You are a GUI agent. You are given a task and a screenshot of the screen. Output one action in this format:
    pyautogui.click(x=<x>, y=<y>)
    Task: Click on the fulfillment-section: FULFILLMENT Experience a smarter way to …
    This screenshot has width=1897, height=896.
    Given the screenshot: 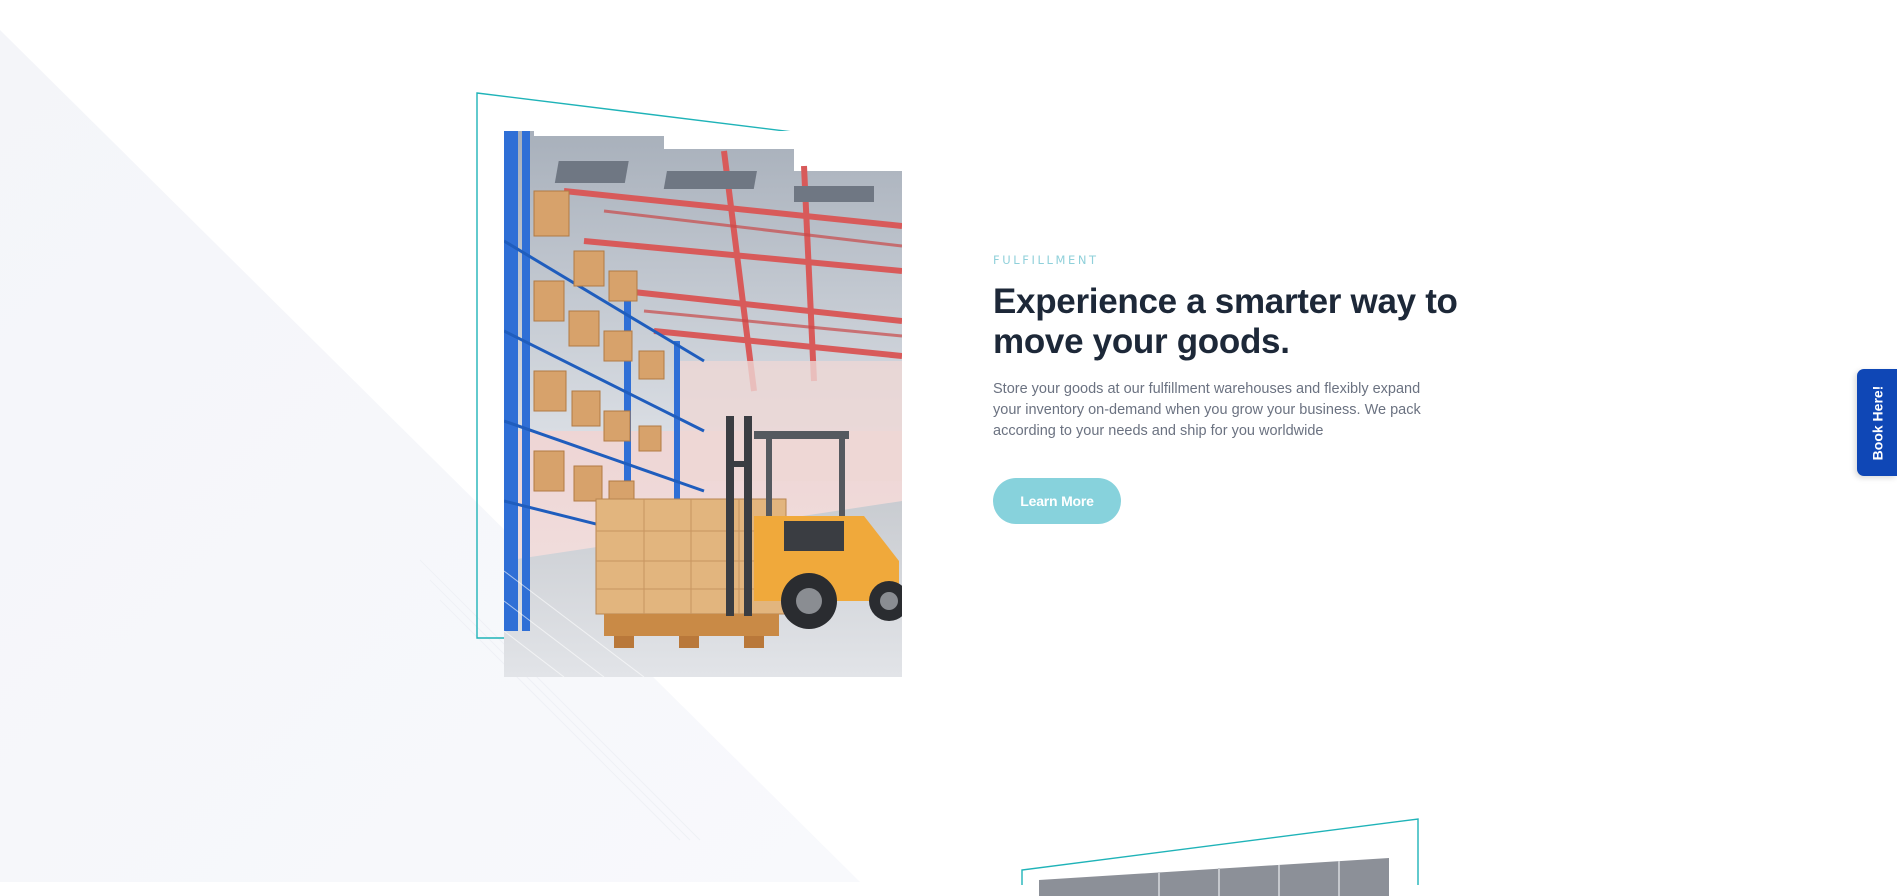 What is the action you would take?
    pyautogui.click(x=1228, y=388)
    